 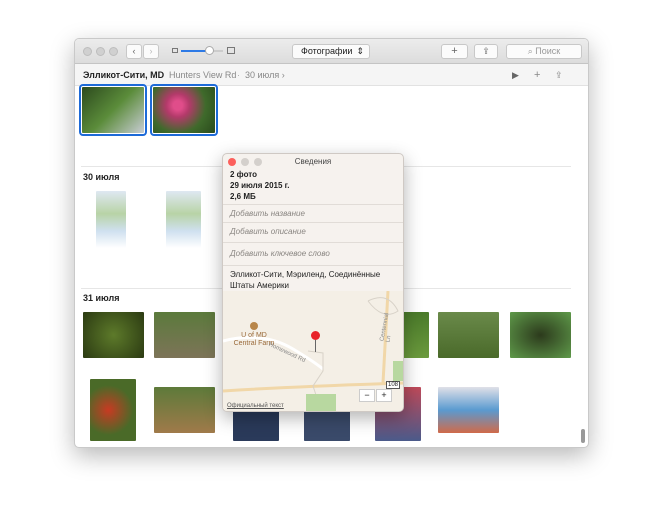 What do you see at coordinates (315, 346) in the screenshot?
I see `pin-stem` at bounding box center [315, 346].